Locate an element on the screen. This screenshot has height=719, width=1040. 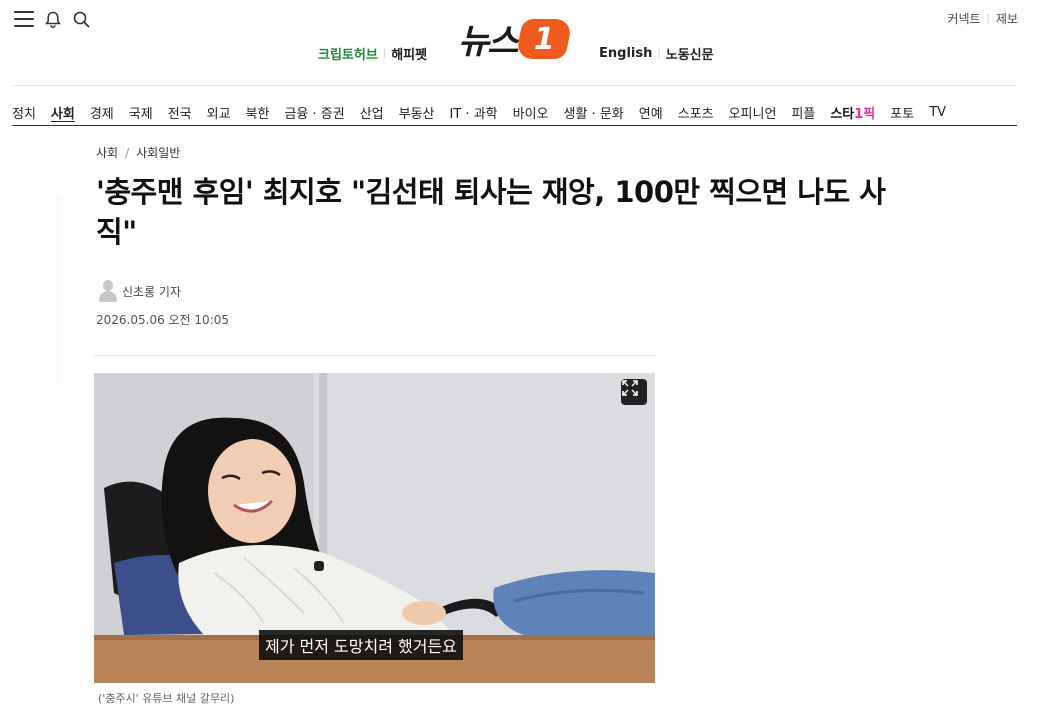
breadcrumb-section: 사회 is located at coordinates (107, 152).